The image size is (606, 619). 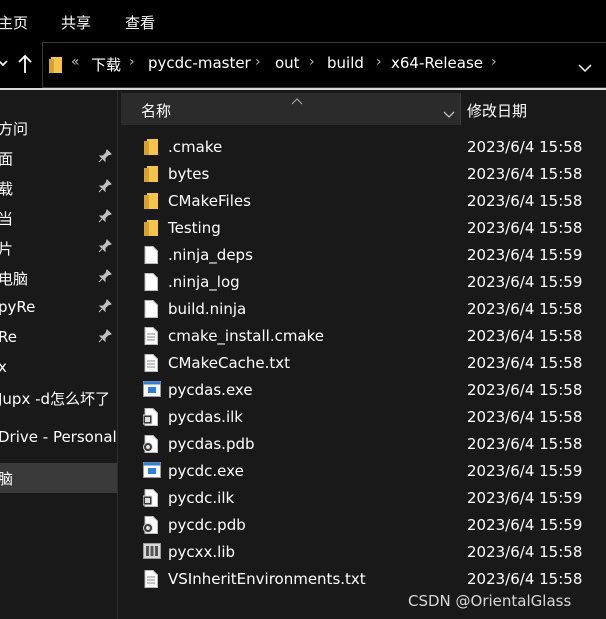 I want to click on file-row: pycdc.ilk 2023/6/4 15:59, so click(x=363, y=498).